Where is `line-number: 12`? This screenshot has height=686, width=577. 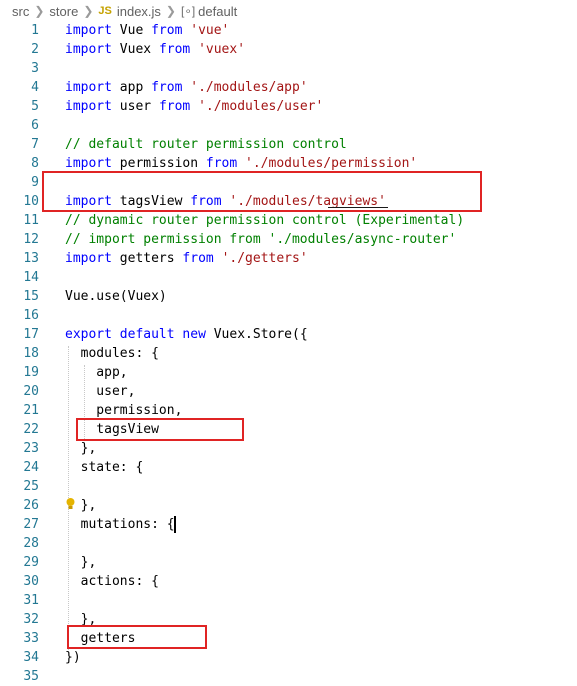
line-number: 12 is located at coordinates (31, 239).